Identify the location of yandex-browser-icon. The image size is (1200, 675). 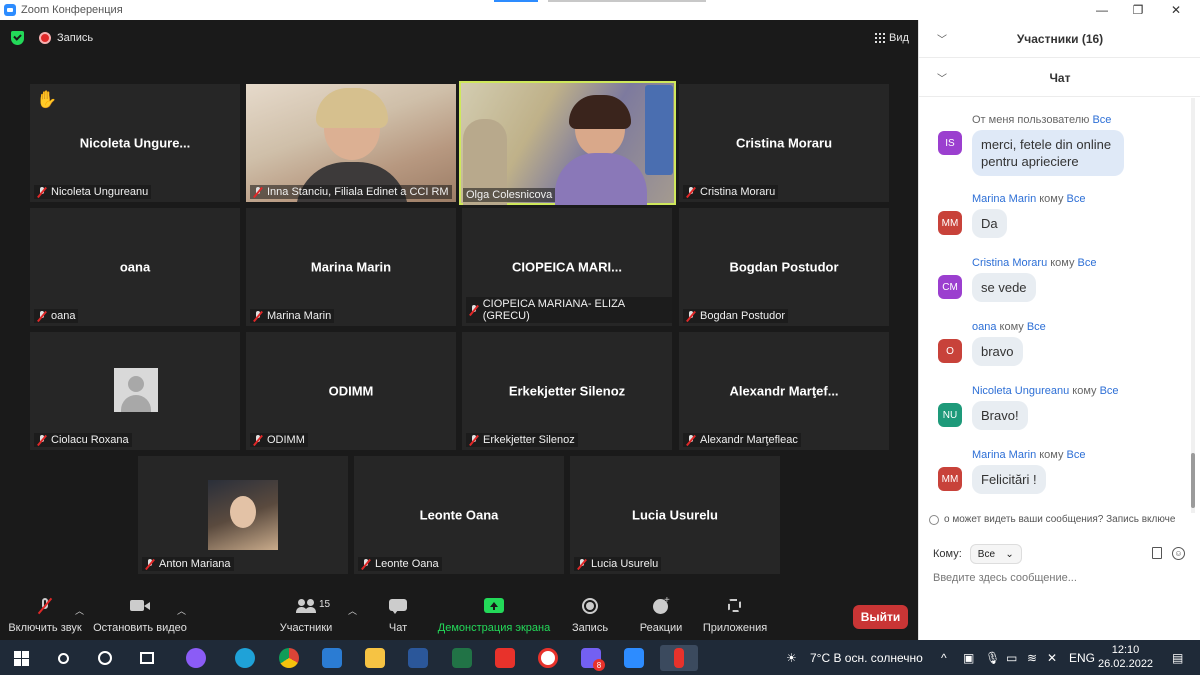
(548, 658).